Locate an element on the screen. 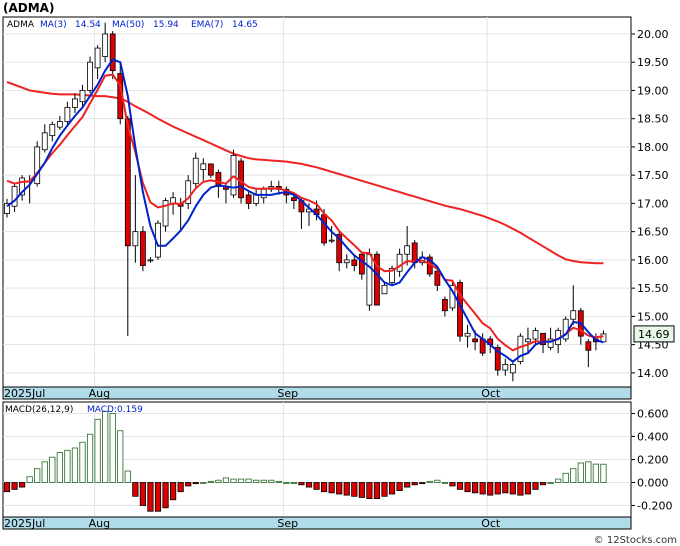  macd-tick-label: 0.000 is located at coordinates (653, 483).